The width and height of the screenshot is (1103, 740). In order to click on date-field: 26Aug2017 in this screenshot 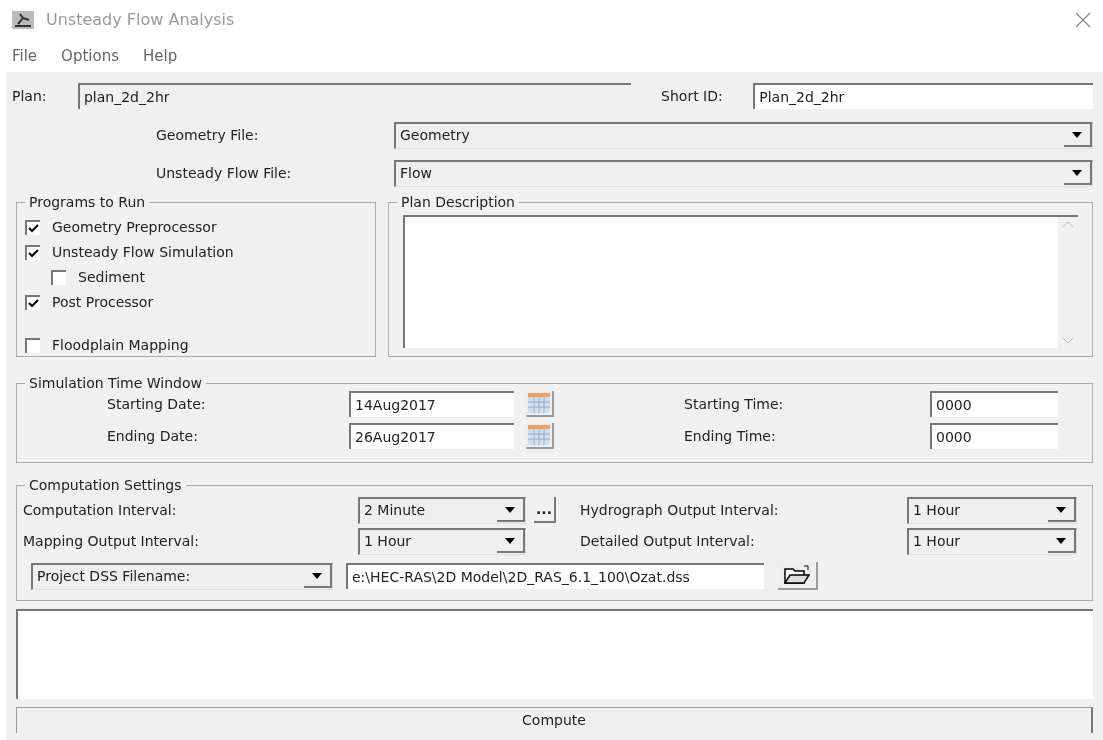, I will do `click(431, 436)`.